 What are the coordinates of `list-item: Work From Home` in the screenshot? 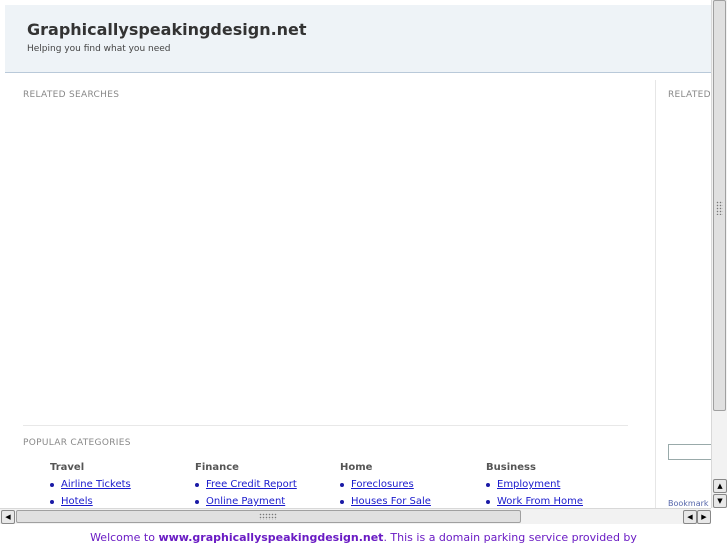 It's located at (556, 501).